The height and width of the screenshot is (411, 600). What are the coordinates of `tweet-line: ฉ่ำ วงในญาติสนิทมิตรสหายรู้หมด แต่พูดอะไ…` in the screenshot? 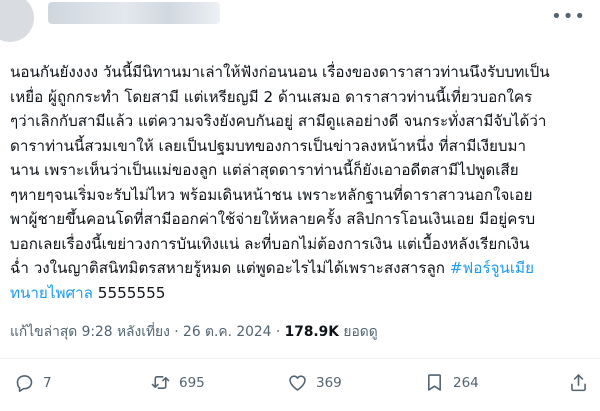 It's located at (227, 268).